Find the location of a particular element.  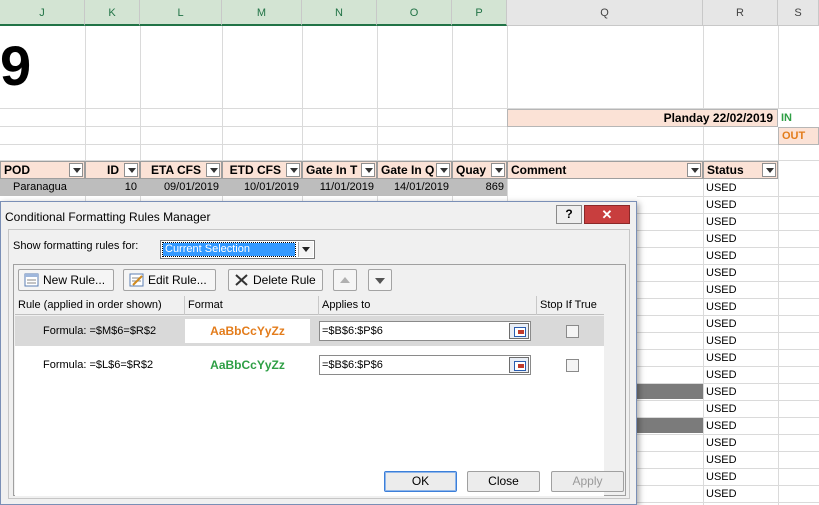

col-format-header: Format is located at coordinates (252, 305).